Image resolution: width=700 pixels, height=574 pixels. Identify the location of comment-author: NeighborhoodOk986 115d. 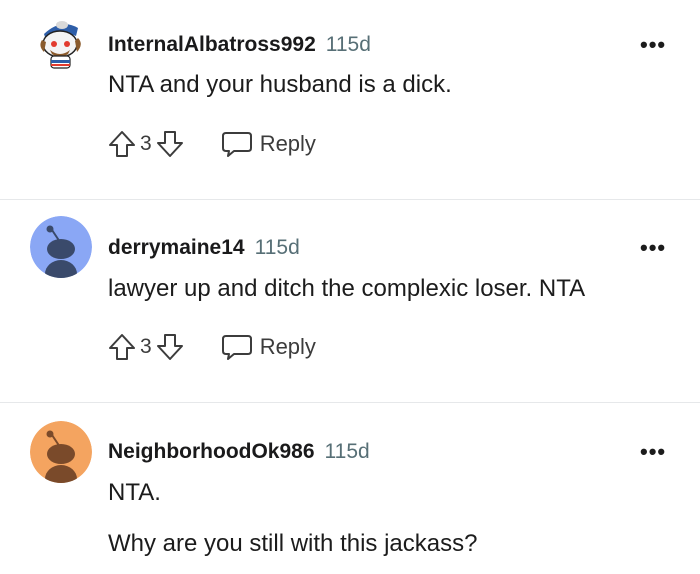
(239, 452).